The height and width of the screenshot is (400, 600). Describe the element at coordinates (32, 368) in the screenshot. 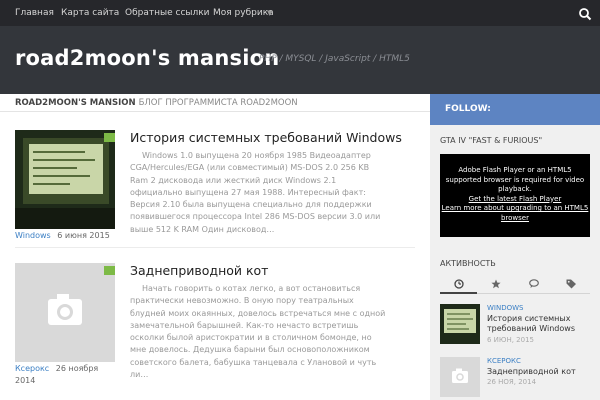

I see `post-category: Ксерокс` at that location.